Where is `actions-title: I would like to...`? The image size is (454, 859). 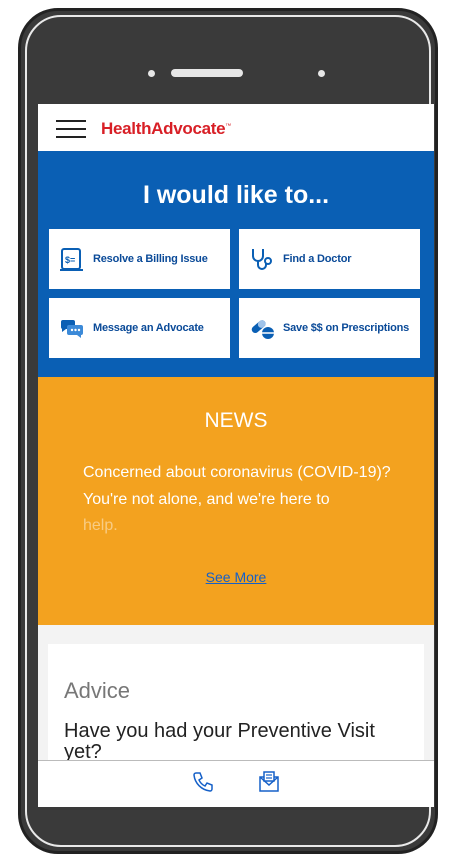 actions-title: I would like to... is located at coordinates (236, 195).